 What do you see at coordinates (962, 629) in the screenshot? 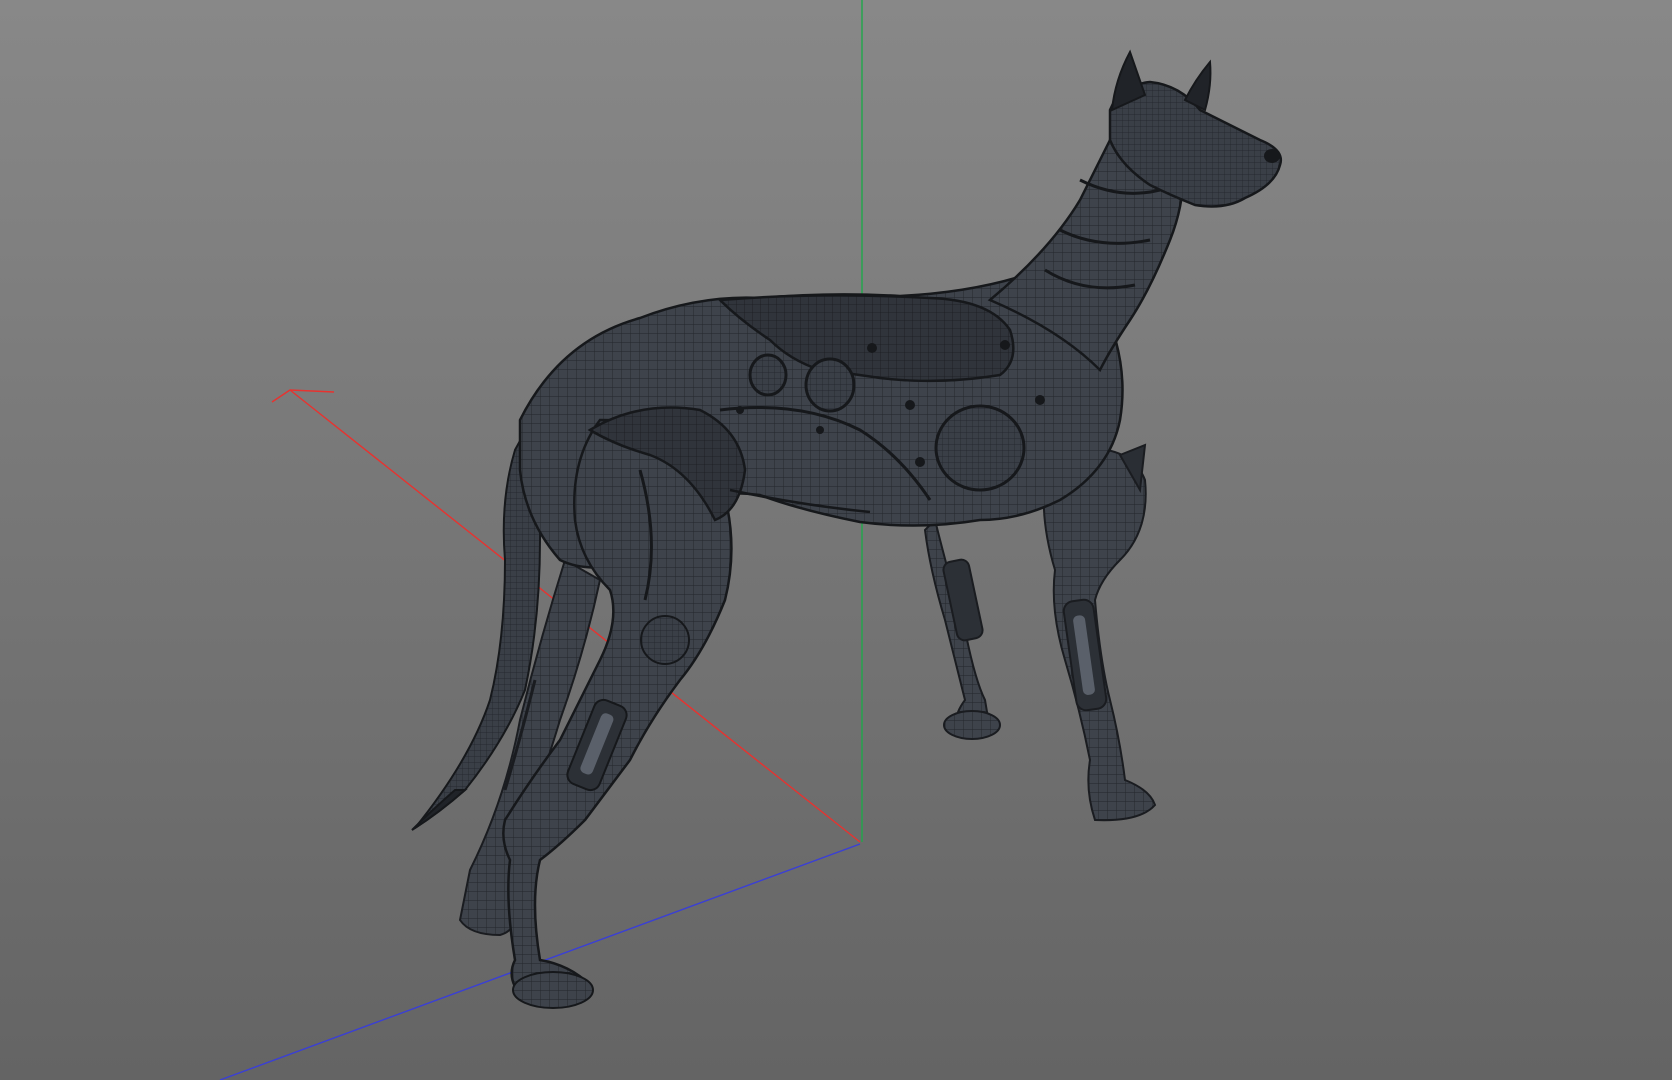
I see `front-leg-far` at bounding box center [962, 629].